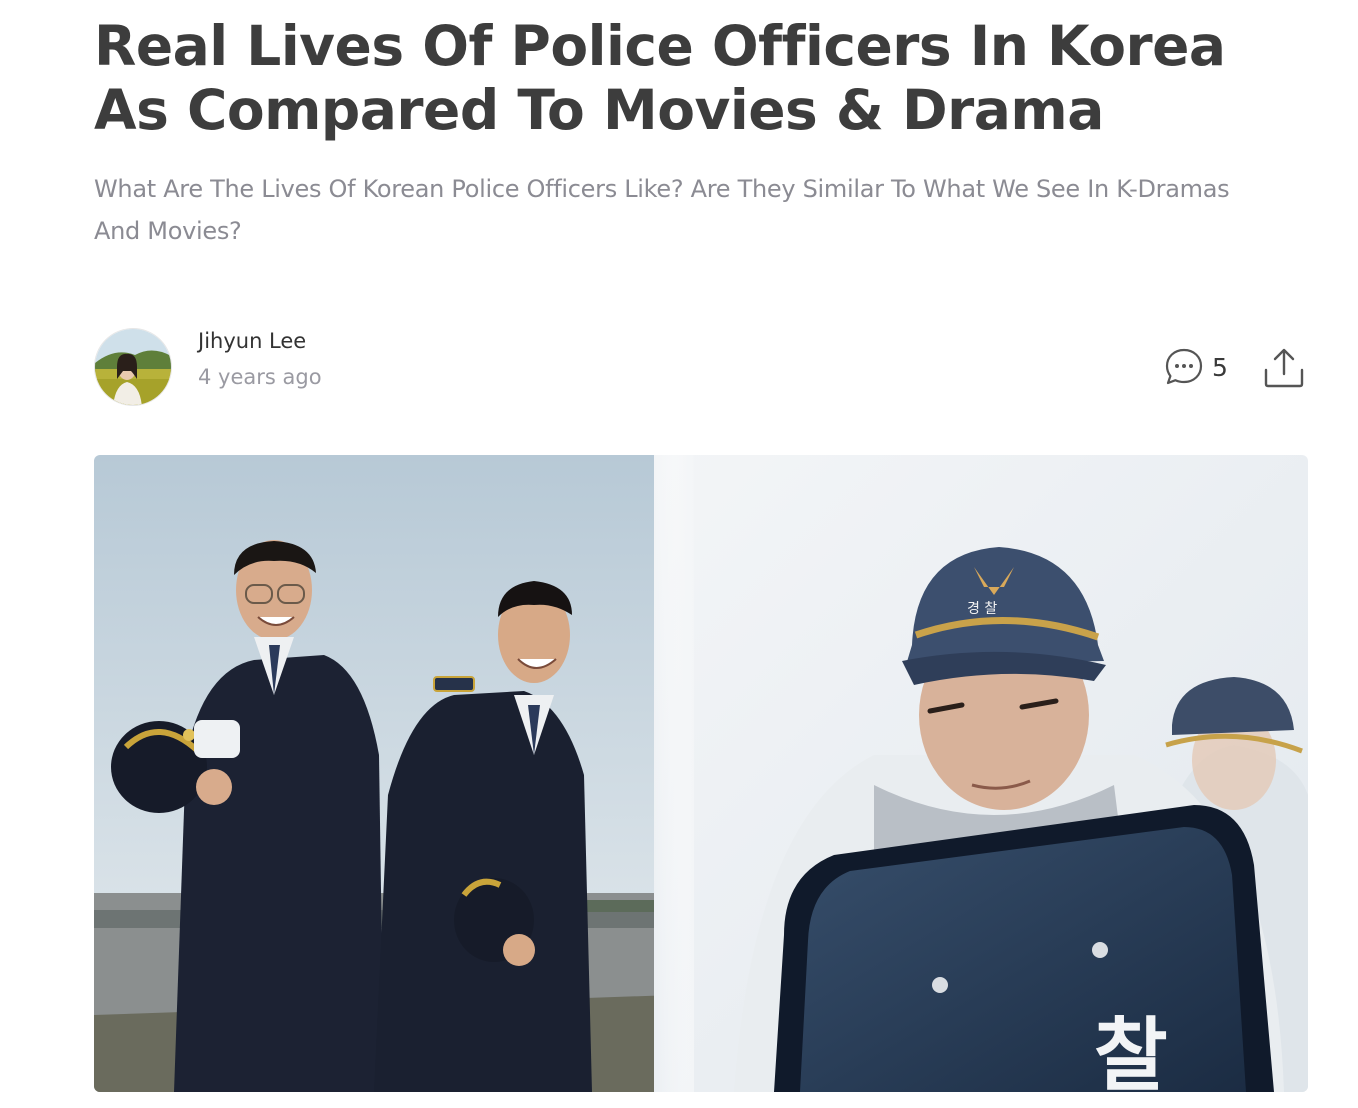  I want to click on share-button, so click(1284, 368).